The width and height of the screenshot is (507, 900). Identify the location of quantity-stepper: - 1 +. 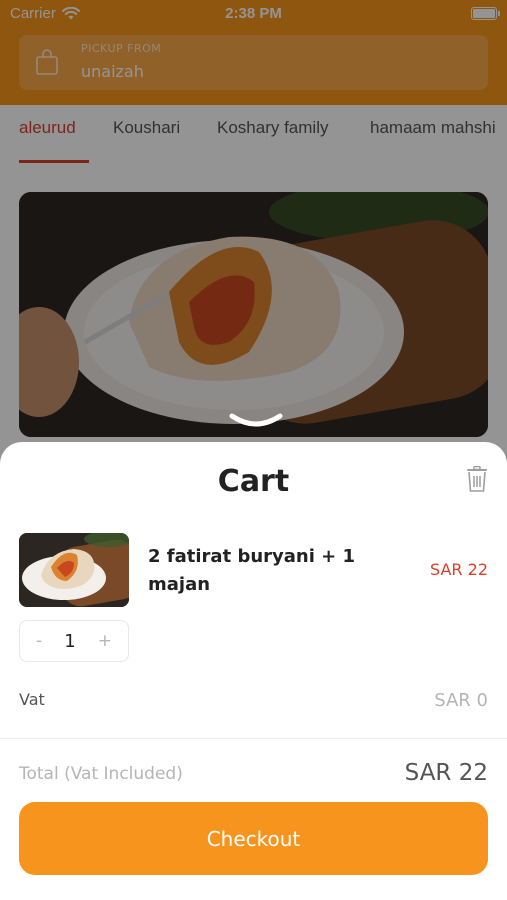
(74, 641).